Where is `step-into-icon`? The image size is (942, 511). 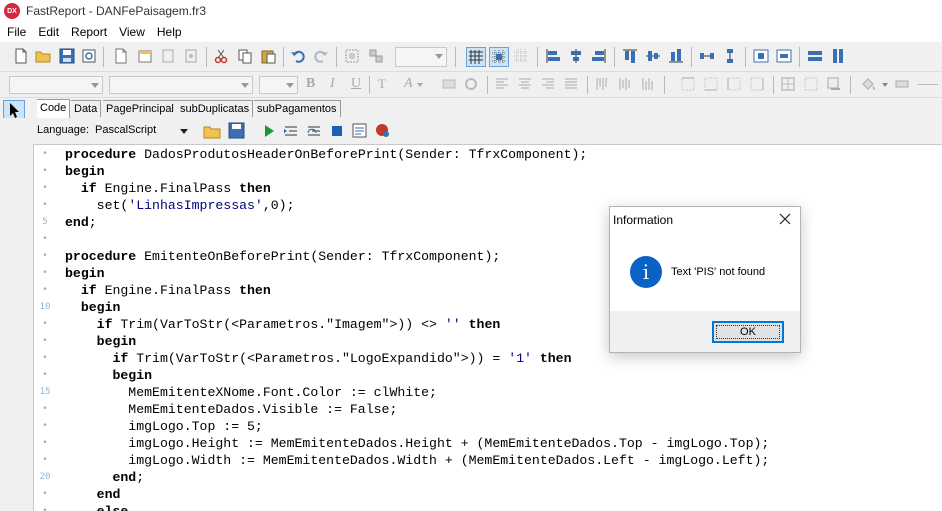 step-into-icon is located at coordinates (291, 131).